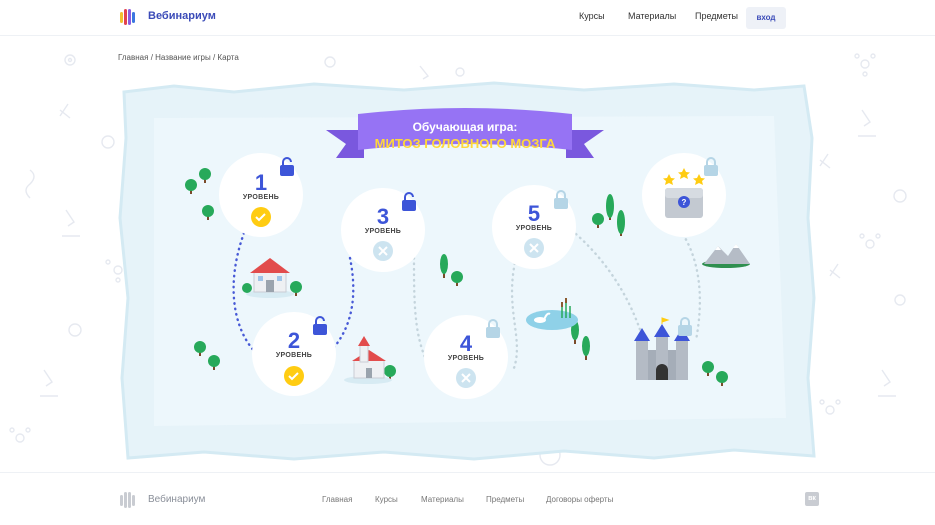 Image resolution: width=935 pixels, height=525 pixels. I want to click on level-1-node: 1 УРОВЕНЬ, so click(261, 195).